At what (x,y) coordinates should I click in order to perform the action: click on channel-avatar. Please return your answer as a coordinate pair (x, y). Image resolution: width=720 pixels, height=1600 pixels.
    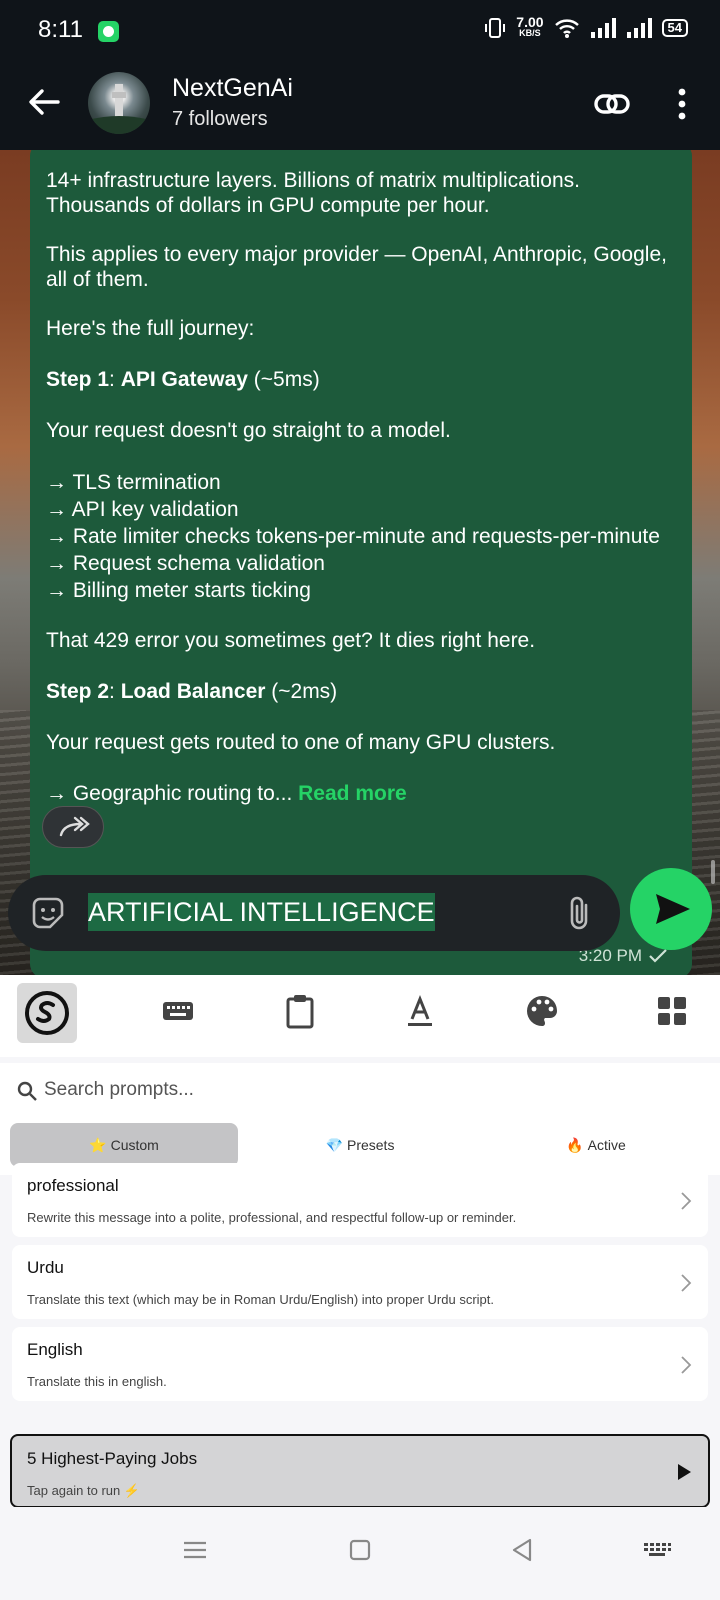
    Looking at the image, I should click on (119, 103).